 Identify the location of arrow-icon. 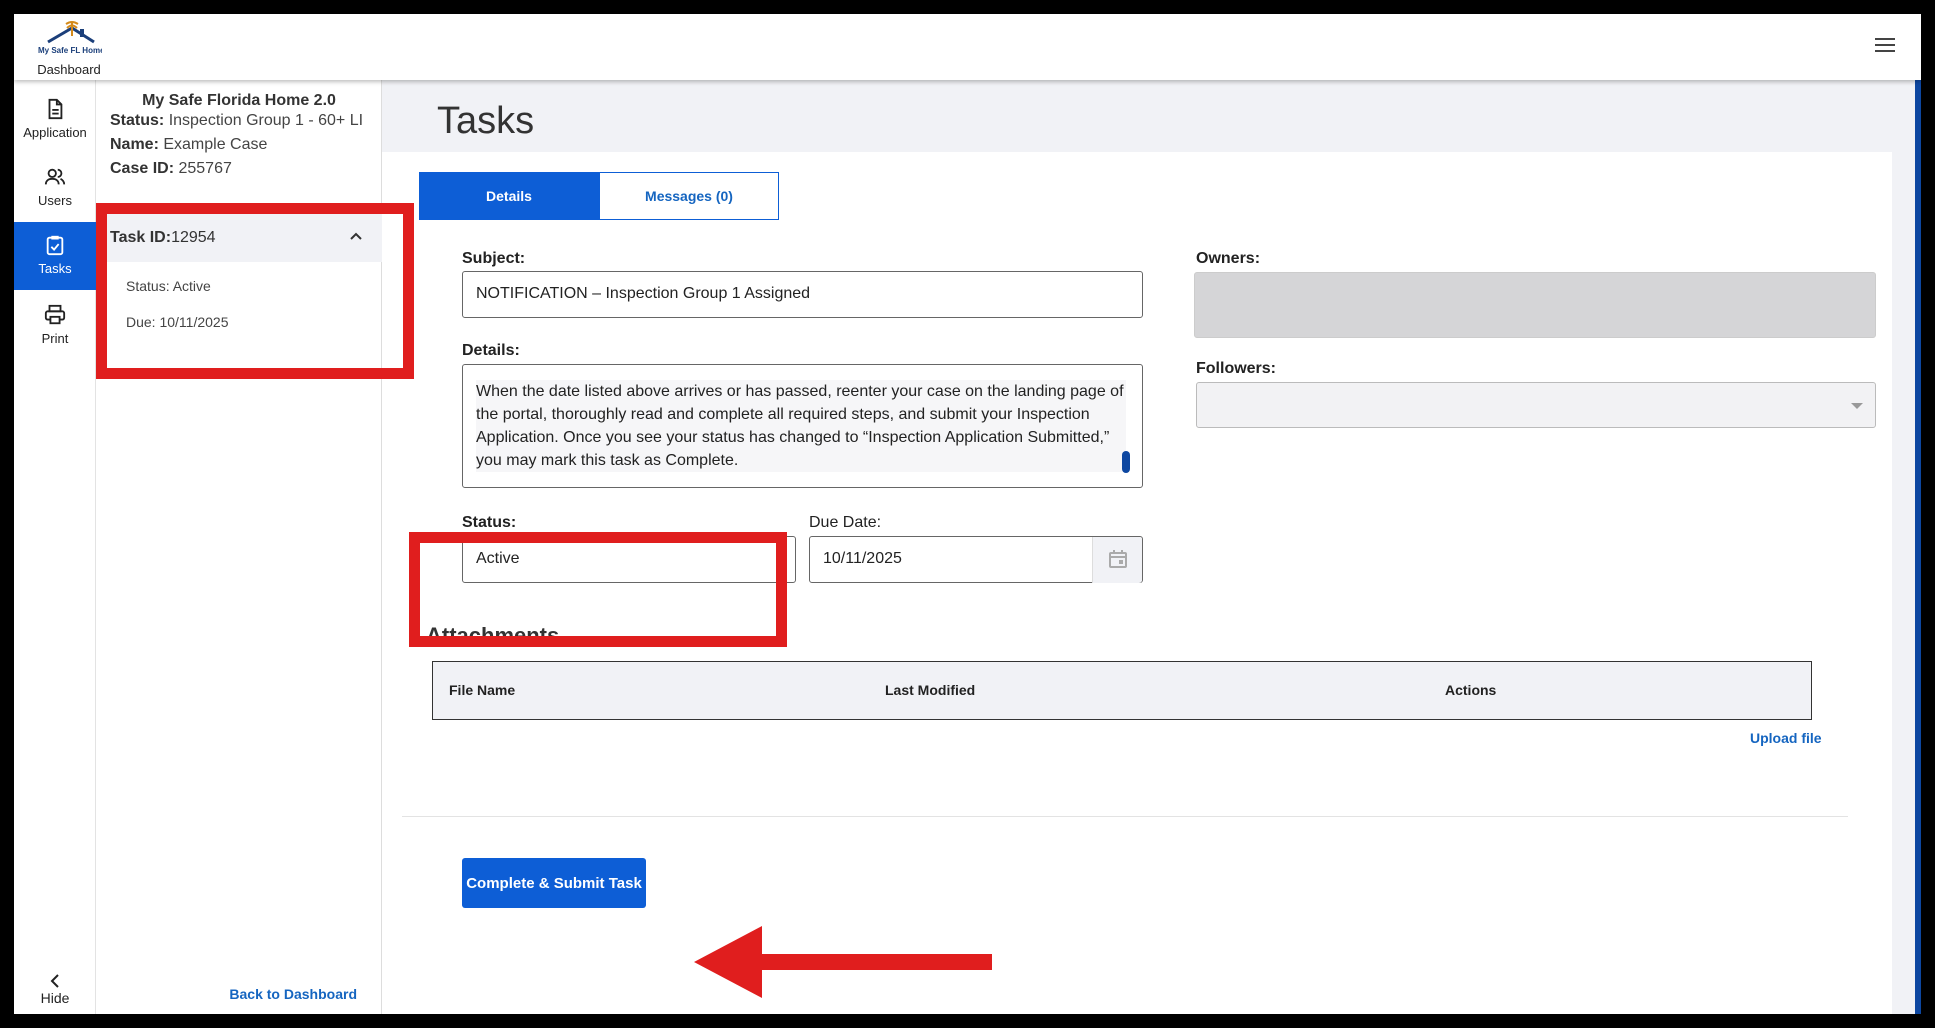
(843, 962).